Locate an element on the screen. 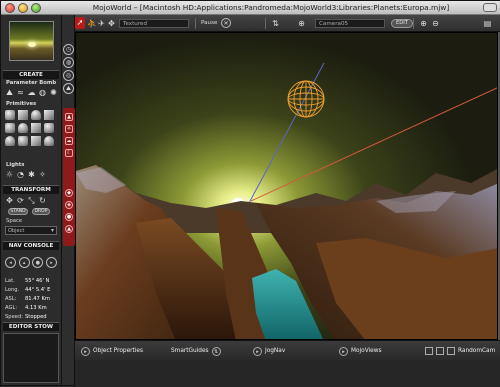 The image size is (500, 387). distant-light-icon: ✧ is located at coordinates (42, 174).